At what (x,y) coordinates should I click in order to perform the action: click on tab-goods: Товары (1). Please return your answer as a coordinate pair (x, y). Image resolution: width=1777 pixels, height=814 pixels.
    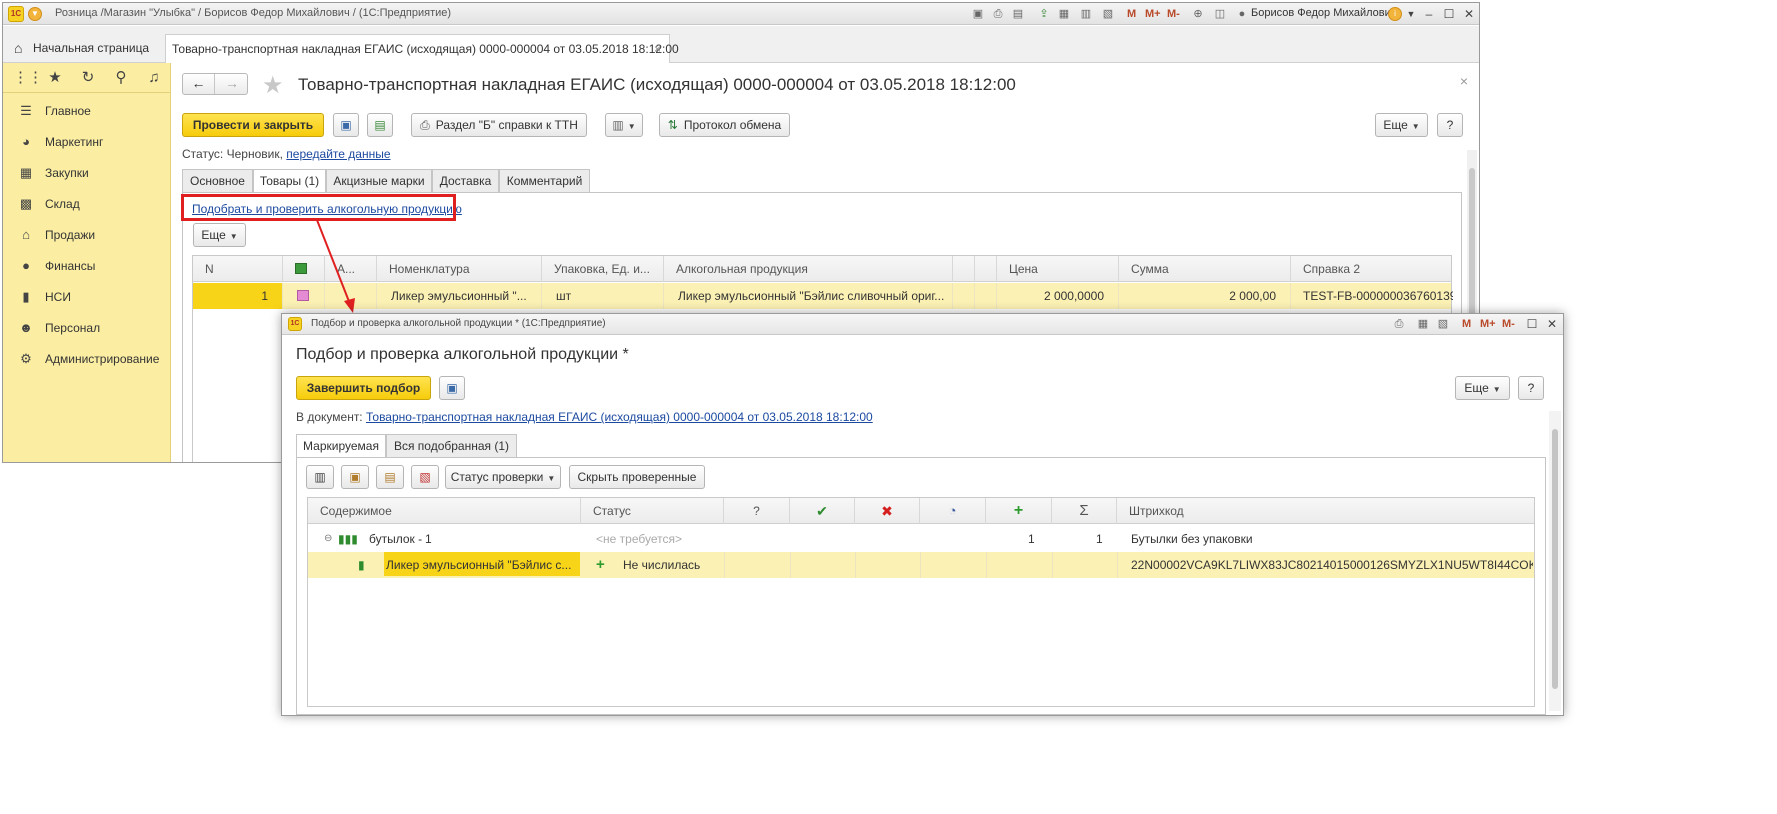
    Looking at the image, I should click on (289, 181).